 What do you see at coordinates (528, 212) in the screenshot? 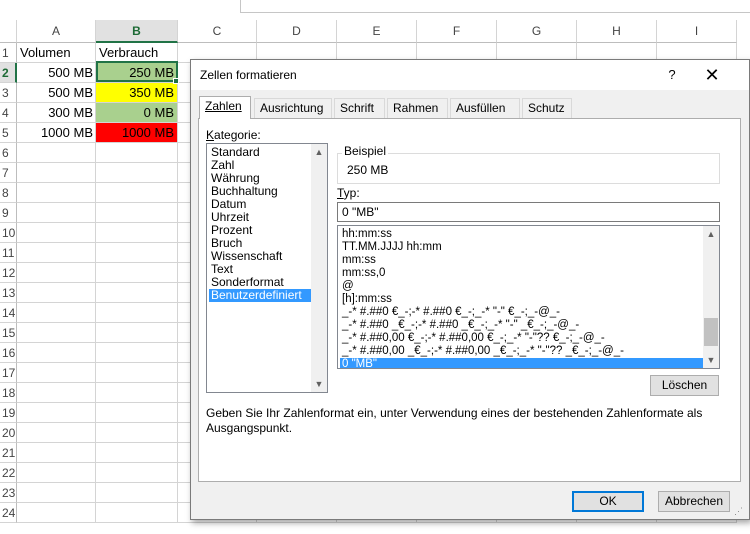
I see `typ-input` at bounding box center [528, 212].